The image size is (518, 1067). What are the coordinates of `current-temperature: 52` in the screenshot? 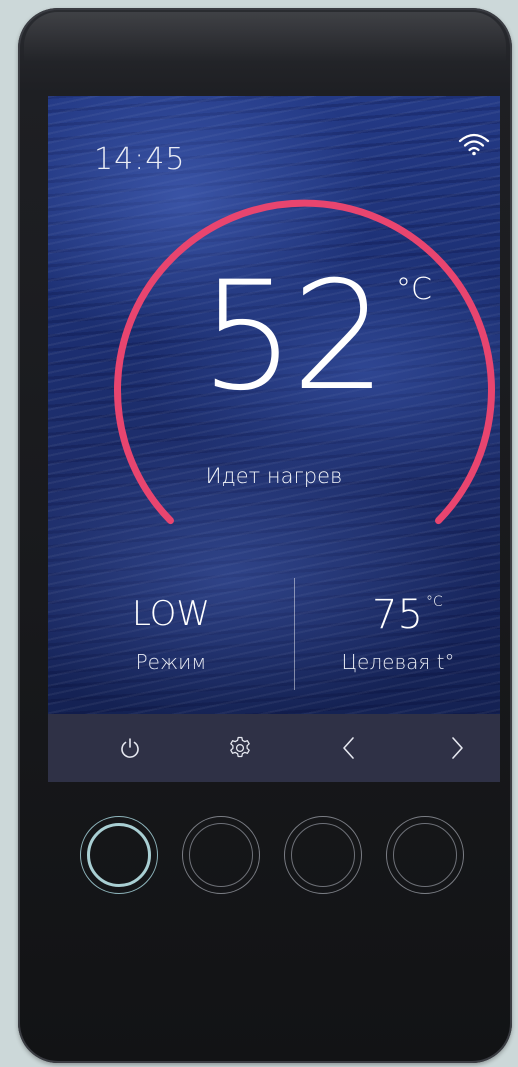 It's located at (293, 337).